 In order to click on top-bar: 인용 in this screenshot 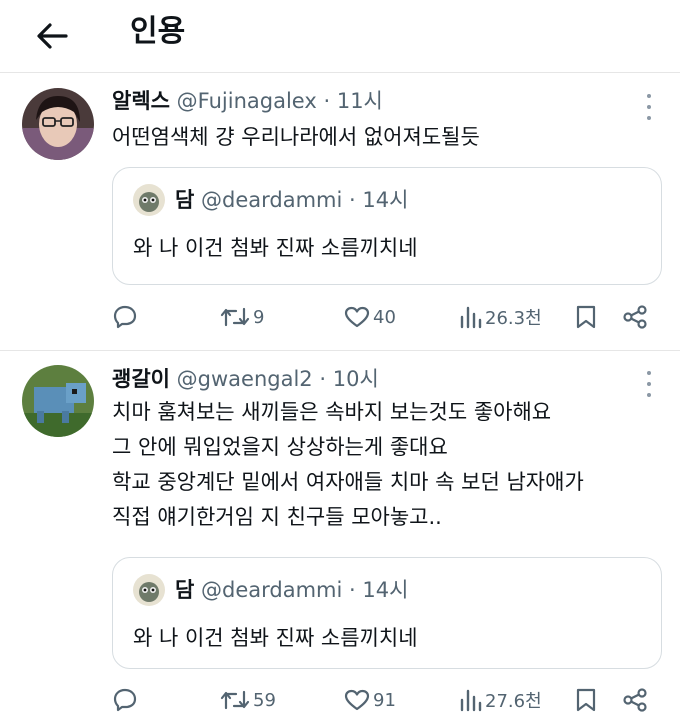, I will do `click(340, 36)`.